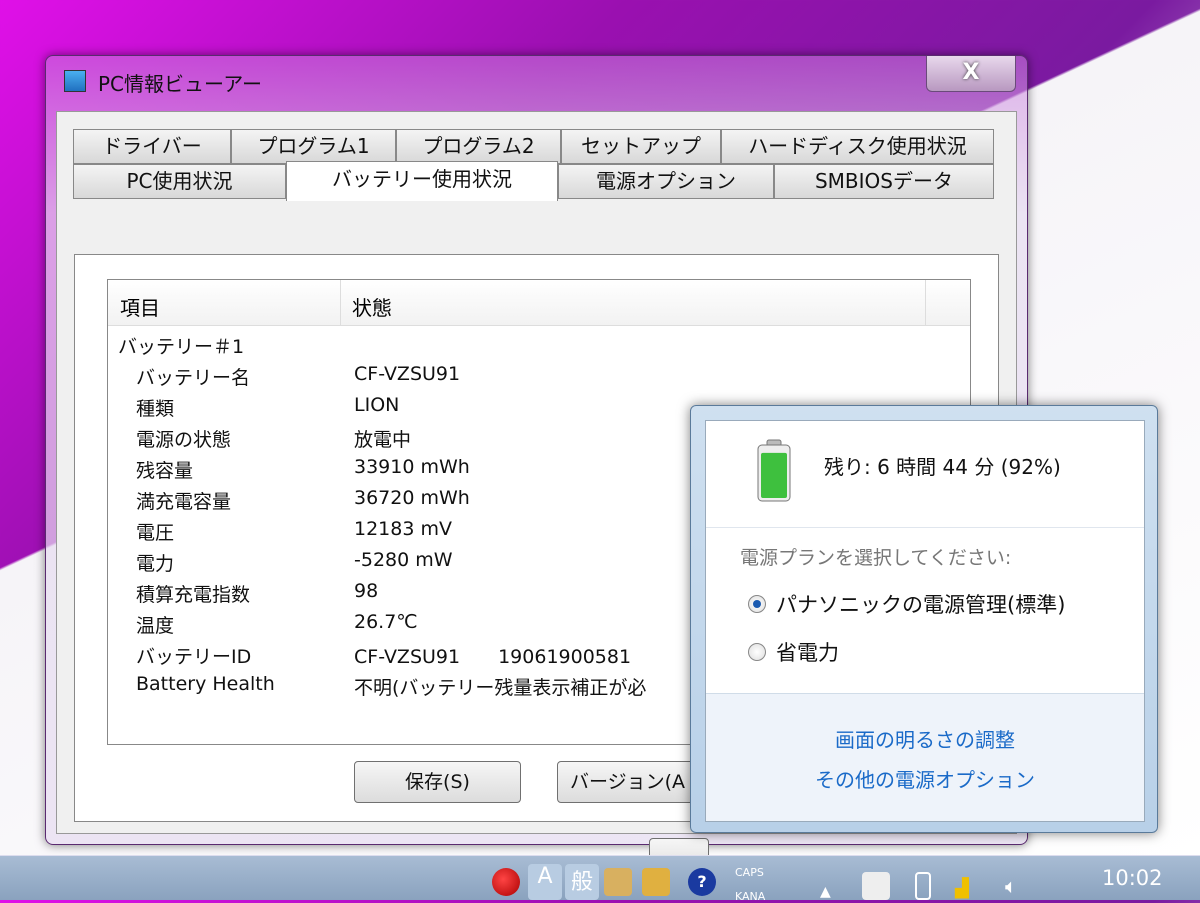  I want to click on row-value: 12183 mV, so click(403, 529).